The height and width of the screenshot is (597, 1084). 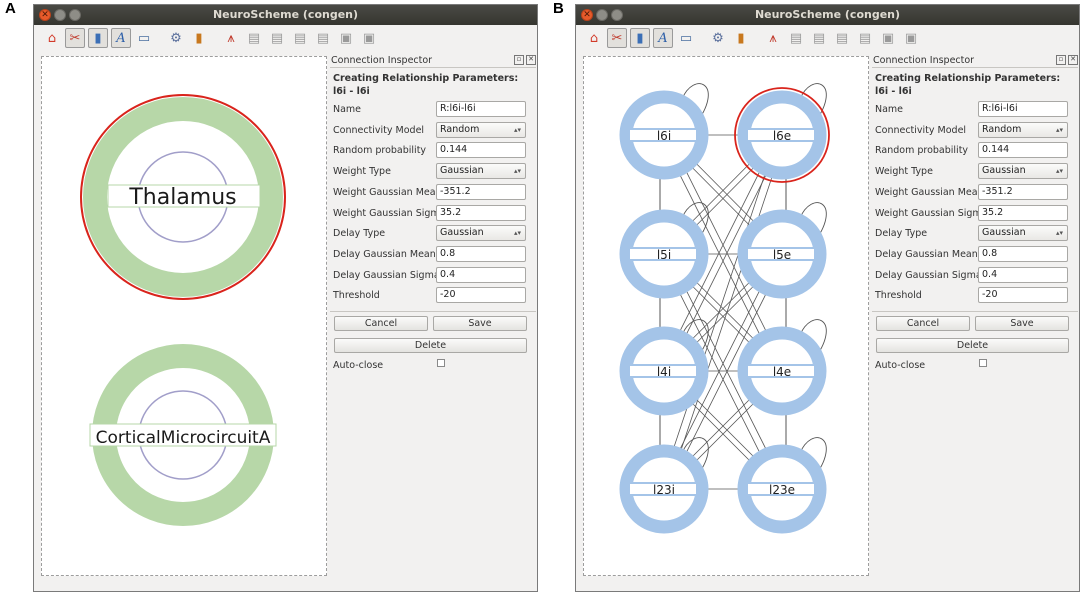 I want to click on book-icon: ▮, so click(x=199, y=38).